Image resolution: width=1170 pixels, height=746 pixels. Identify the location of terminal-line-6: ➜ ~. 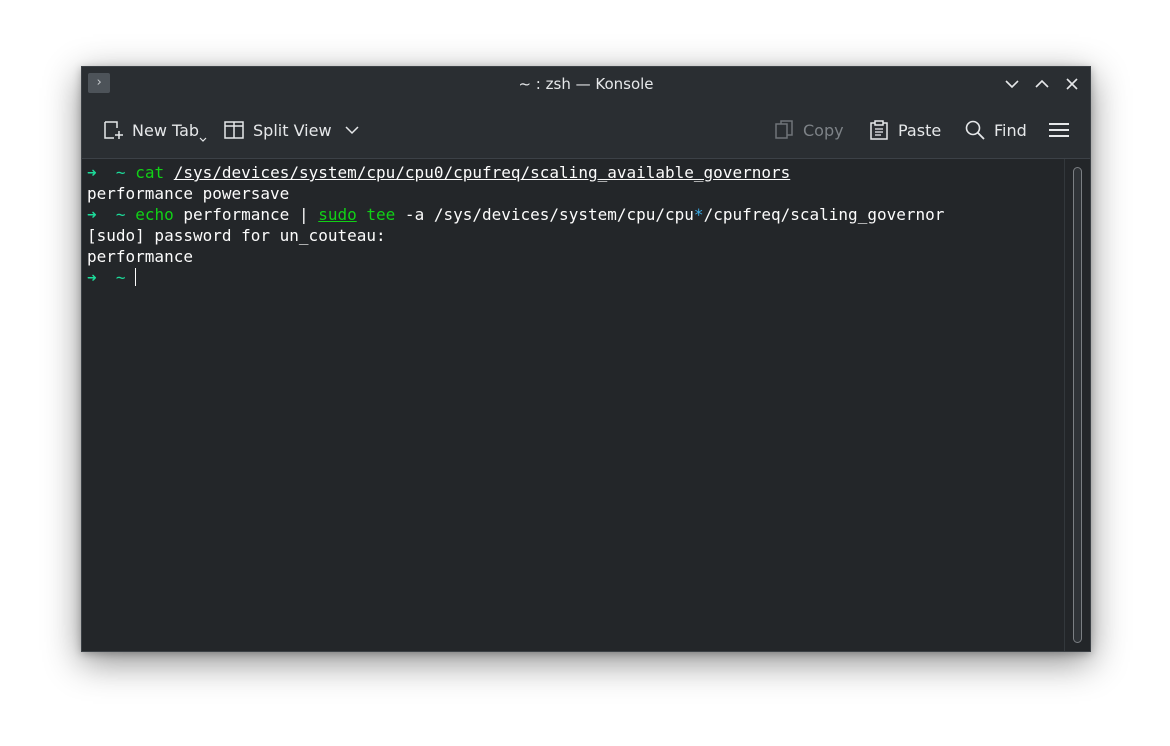
(112, 277).